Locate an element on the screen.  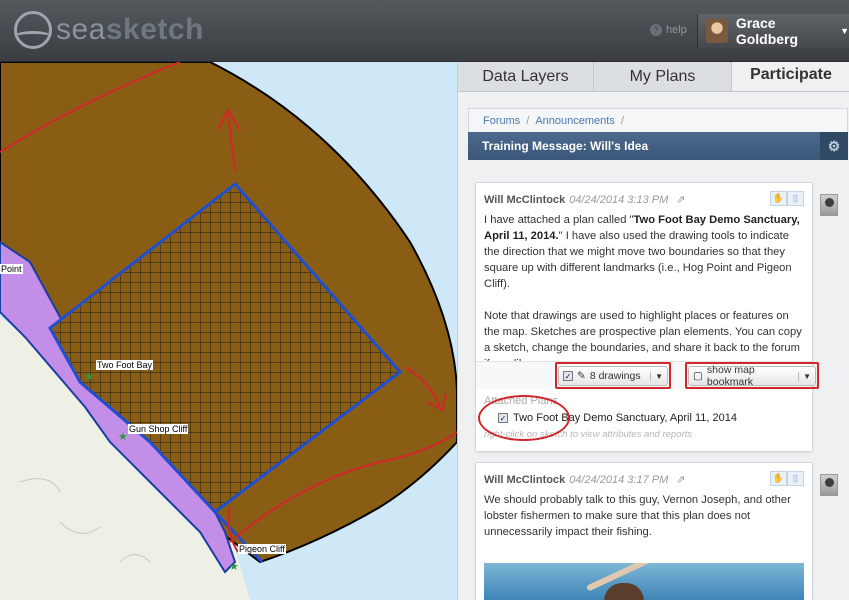
tab-my-plans: My Plans is located at coordinates (663, 77).